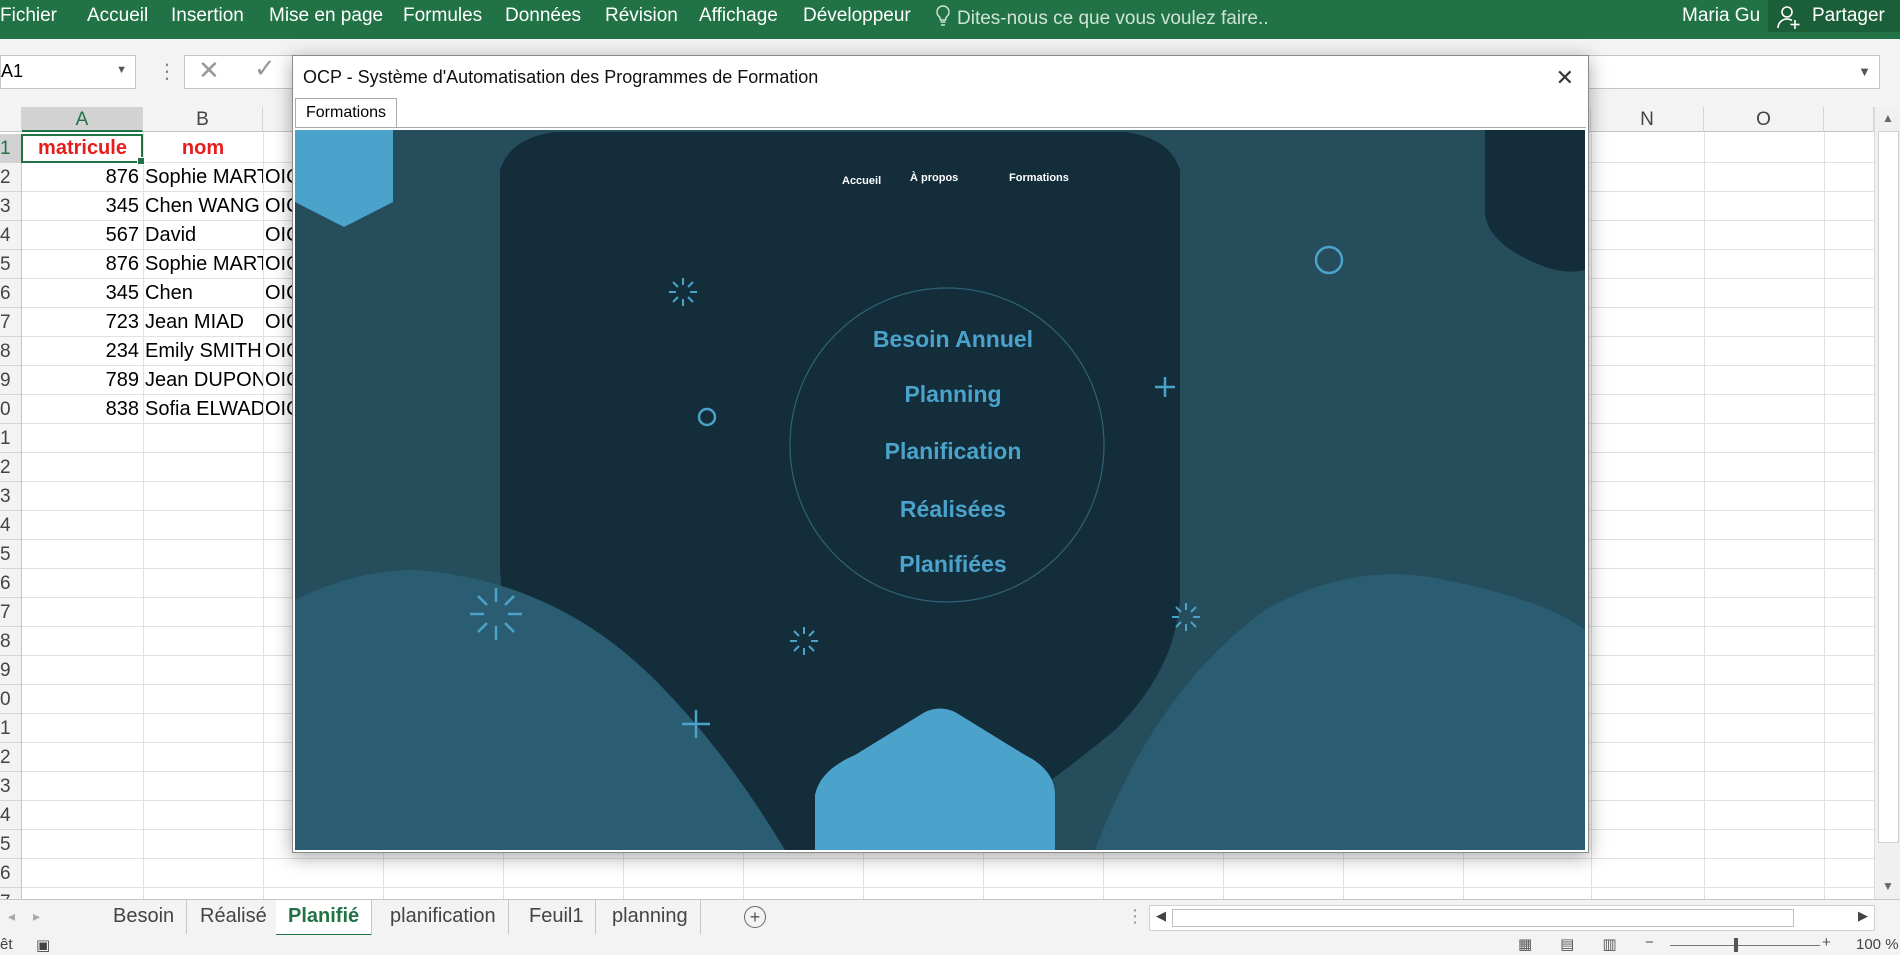  Describe the element at coordinates (204, 235) in the screenshot. I see `cell-nom: David` at that location.